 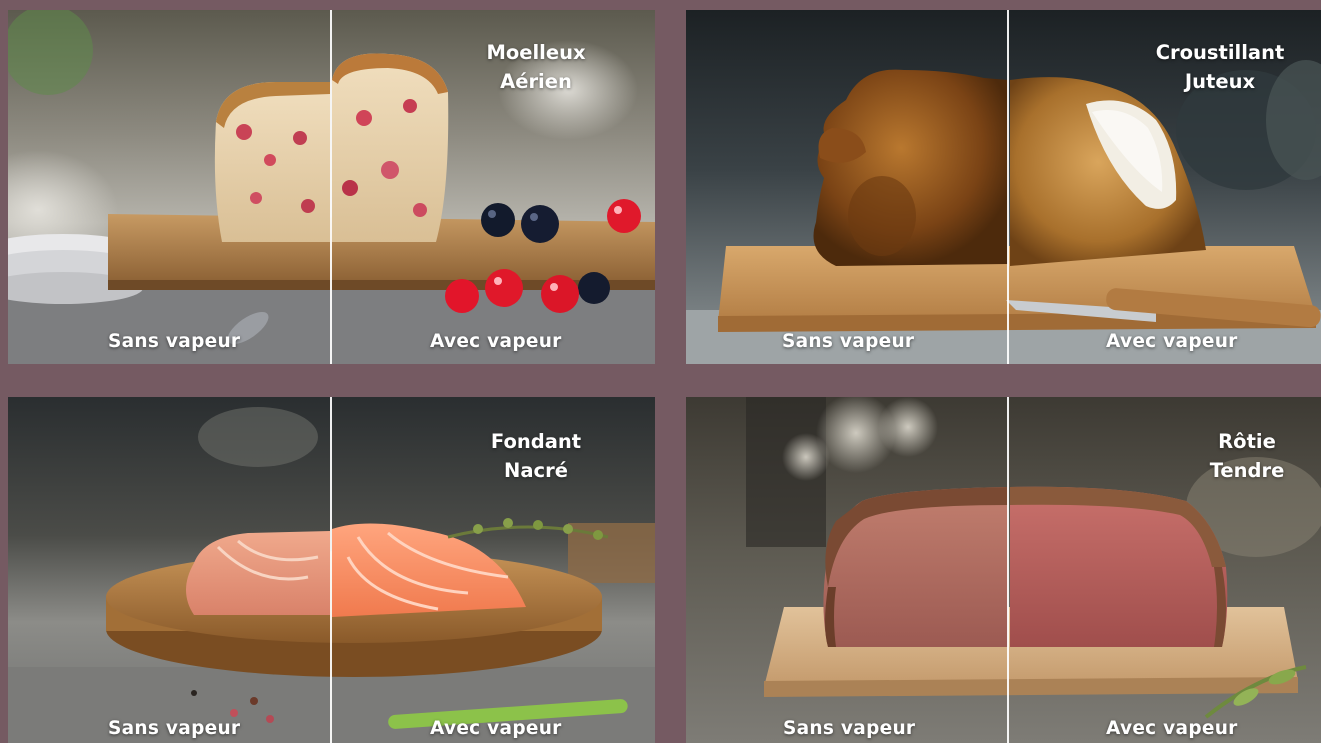 What do you see at coordinates (1247, 456) in the screenshot?
I see `quality-labels: Rôtie Tendre` at bounding box center [1247, 456].